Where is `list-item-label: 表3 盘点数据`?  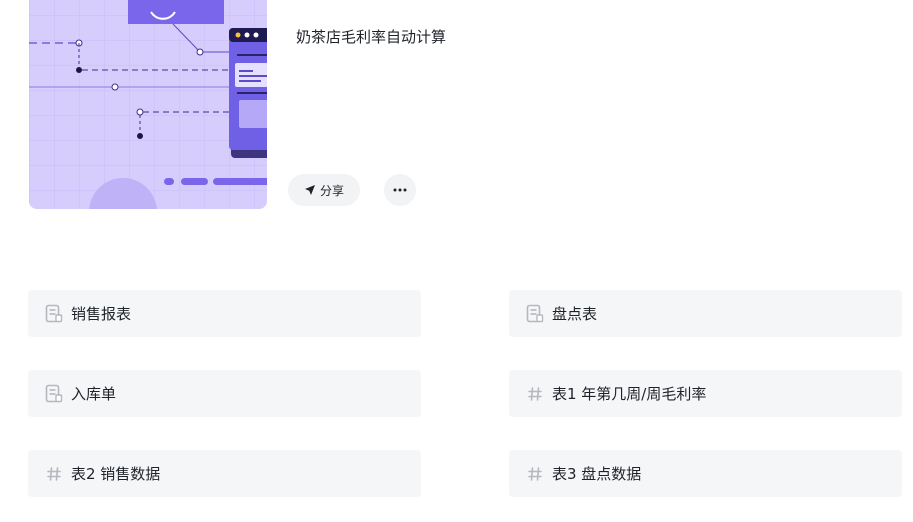 list-item-label: 表3 盘点数据 is located at coordinates (597, 474).